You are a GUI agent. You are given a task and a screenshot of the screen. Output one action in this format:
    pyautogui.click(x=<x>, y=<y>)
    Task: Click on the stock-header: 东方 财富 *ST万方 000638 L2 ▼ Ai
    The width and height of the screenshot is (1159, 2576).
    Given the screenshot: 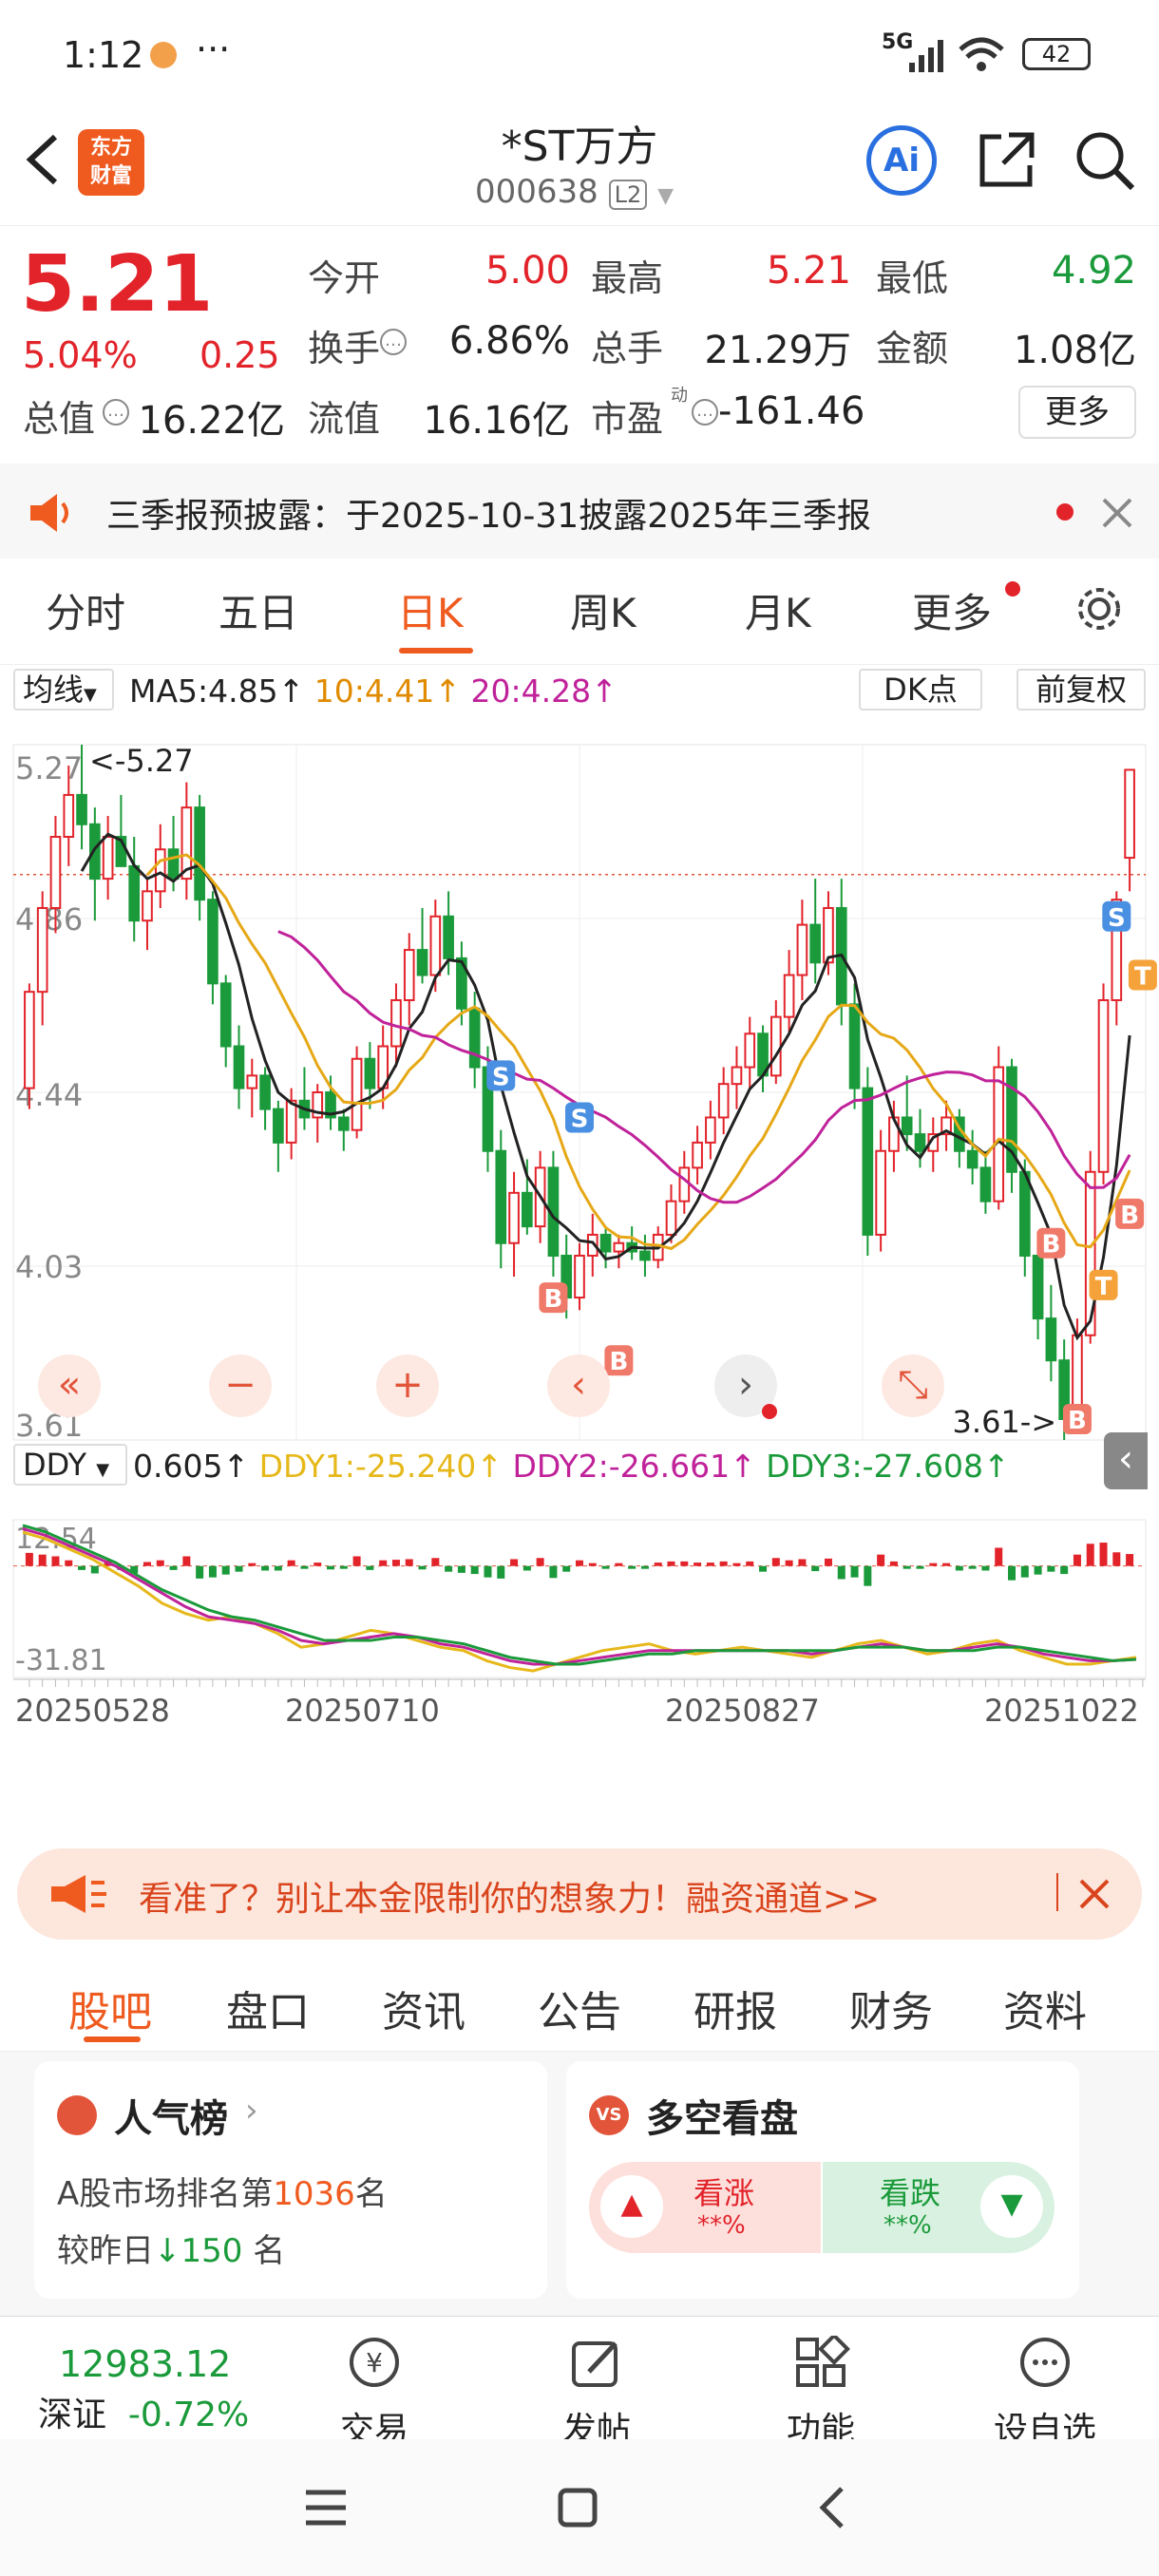 What is the action you would take?
    pyautogui.click(x=579, y=165)
    